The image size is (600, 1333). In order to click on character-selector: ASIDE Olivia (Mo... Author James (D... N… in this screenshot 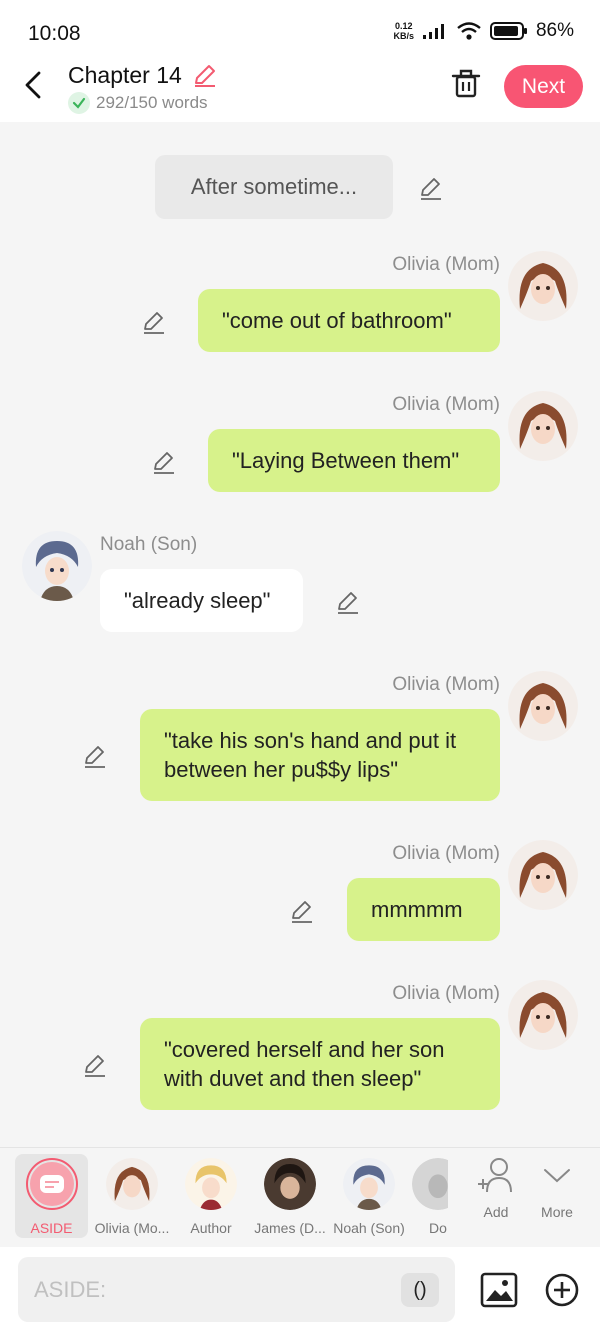, I will do `click(300, 1197)`.